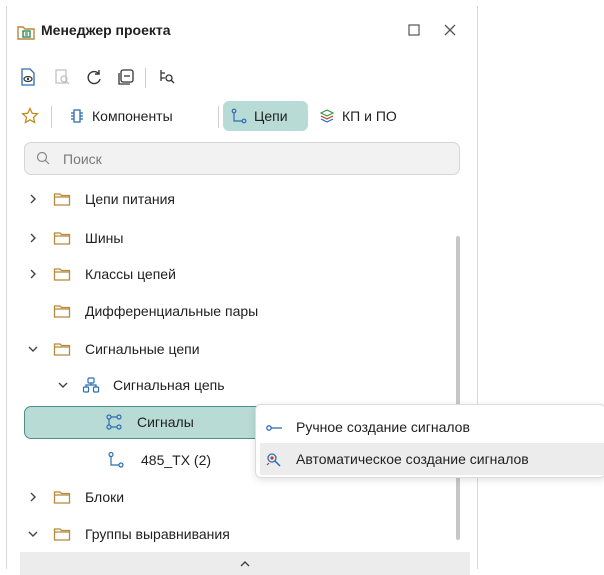 The image size is (604, 575). I want to click on view-properties-button, so click(28, 77).